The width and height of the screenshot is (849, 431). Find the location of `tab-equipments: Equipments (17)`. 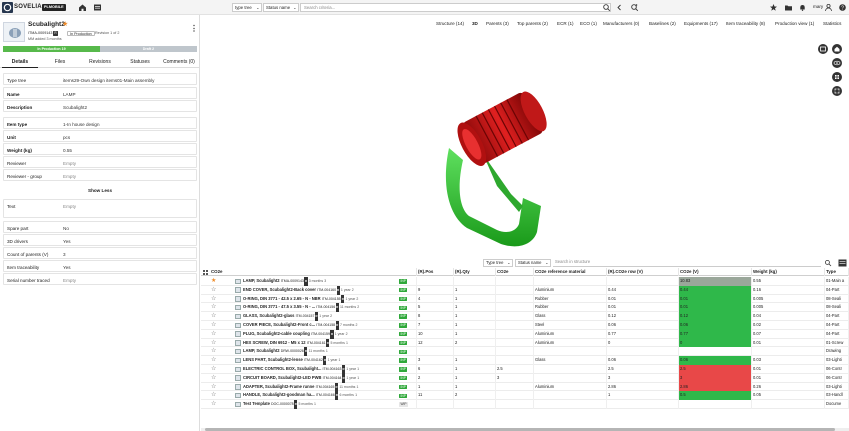

tab-equipments: Equipments (17) is located at coordinates (701, 23).